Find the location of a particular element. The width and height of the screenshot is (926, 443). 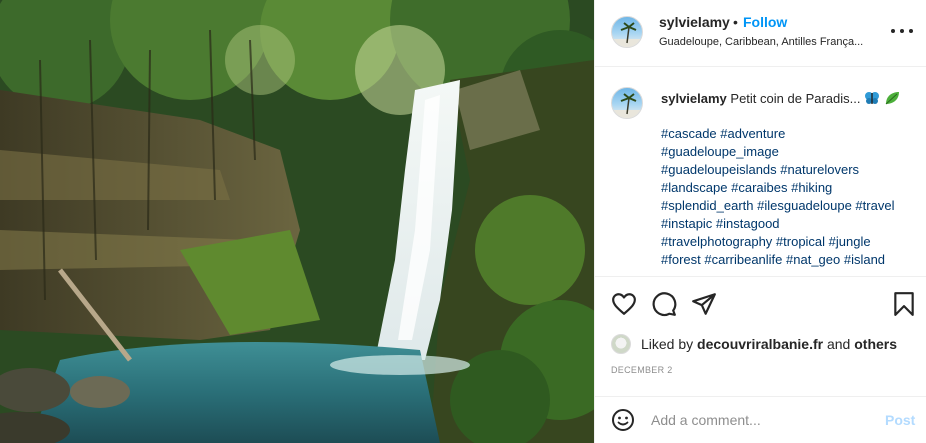

hashtag-line: #splendid_earth #ilesguadeloupe #travel is located at coordinates (791, 206).